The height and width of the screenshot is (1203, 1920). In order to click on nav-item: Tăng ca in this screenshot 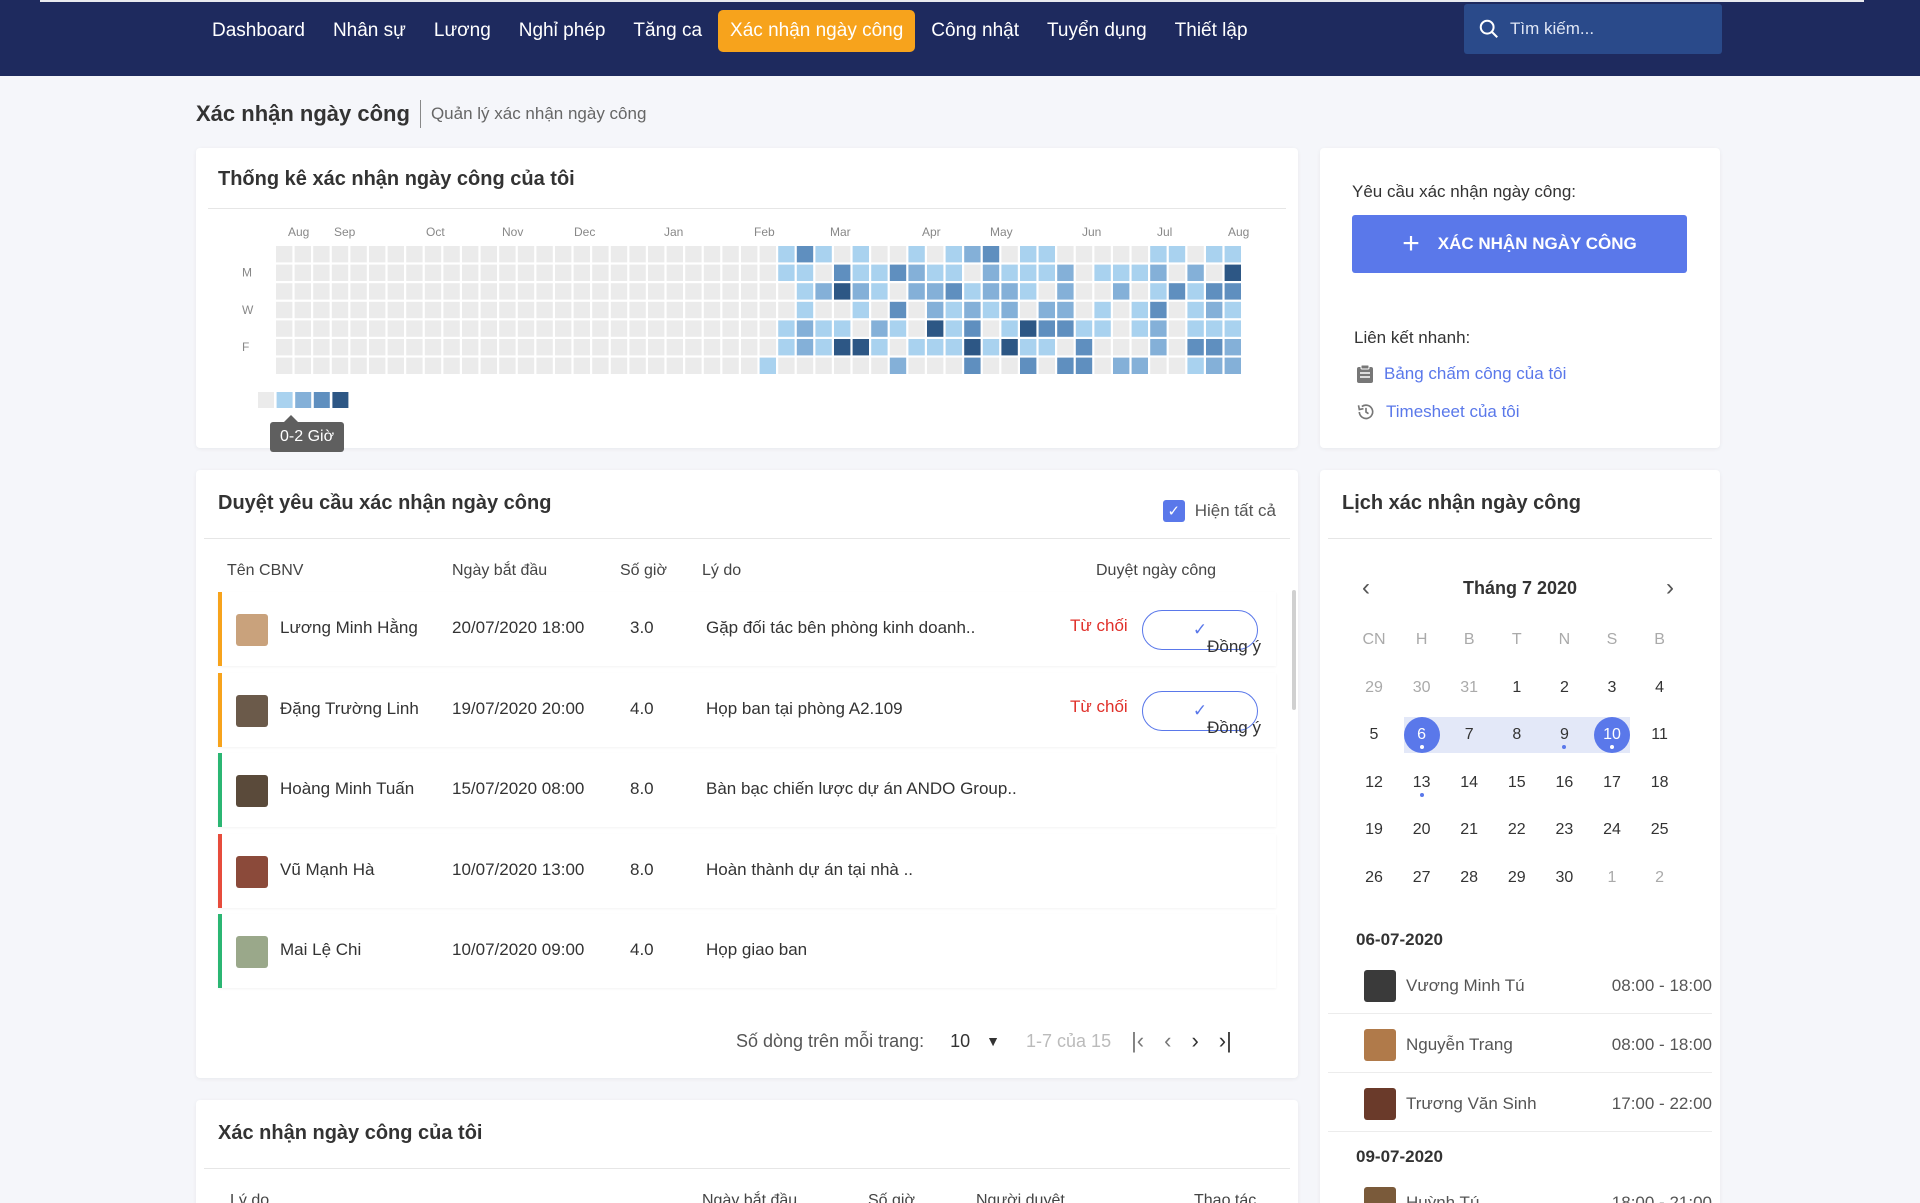, I will do `click(667, 31)`.